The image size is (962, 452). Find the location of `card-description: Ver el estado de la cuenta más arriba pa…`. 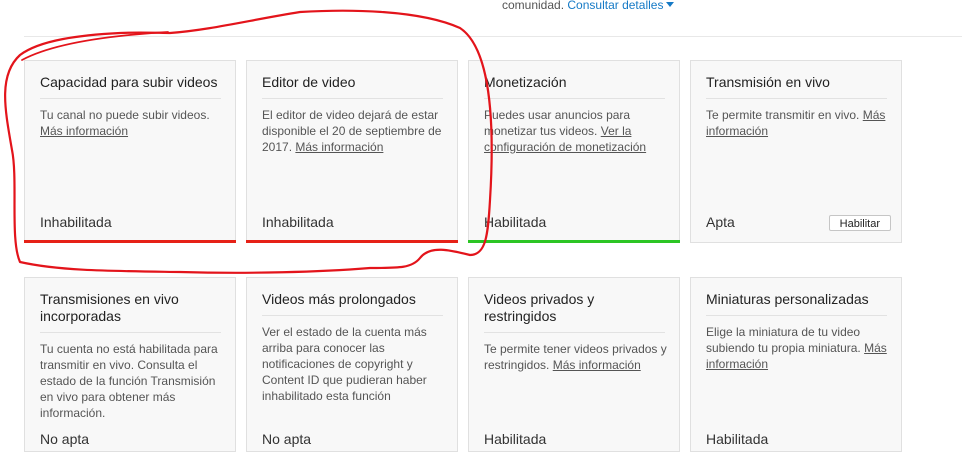

card-description: Ver el estado de la cuenta más arriba pa… is located at coordinates (344, 364).